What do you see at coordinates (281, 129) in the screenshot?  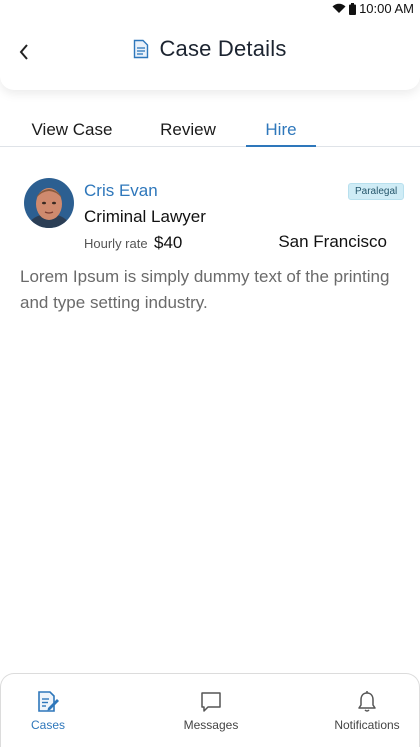 I see `tab-hire: Hire` at bounding box center [281, 129].